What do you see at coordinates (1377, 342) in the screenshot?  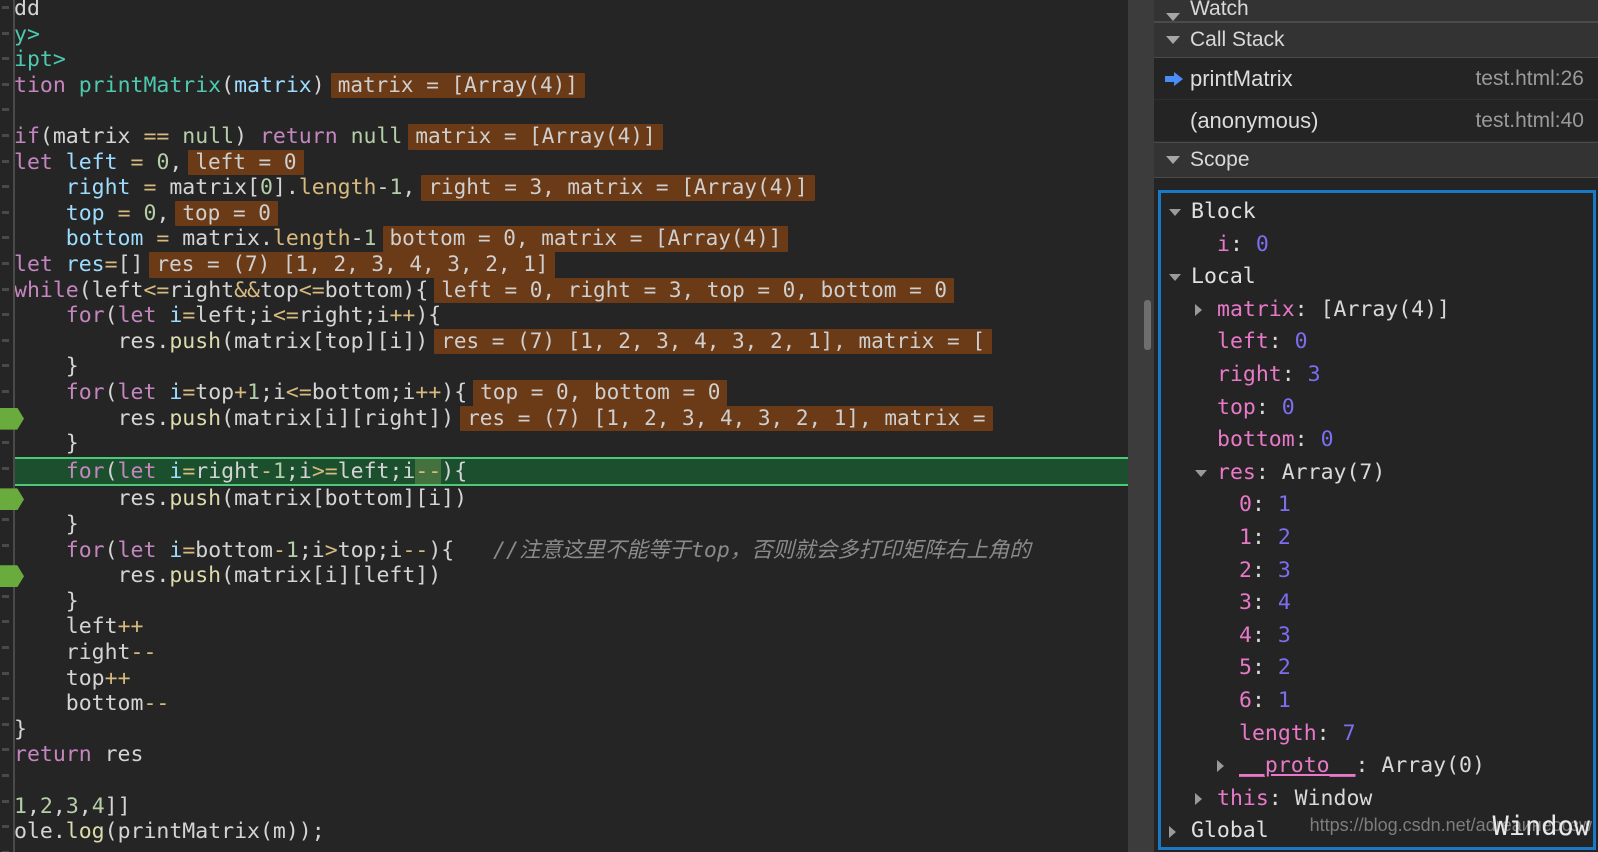 I see `scope-tree-node: left: 0` at bounding box center [1377, 342].